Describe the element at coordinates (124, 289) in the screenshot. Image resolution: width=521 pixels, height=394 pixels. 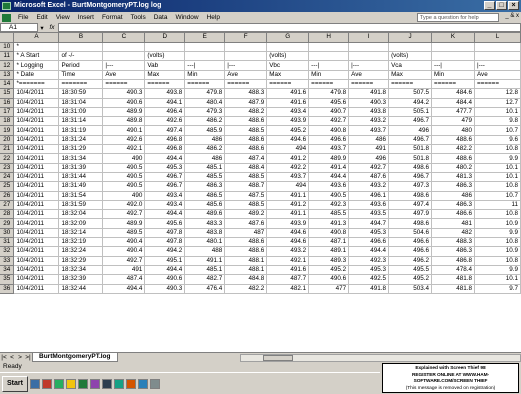
I see `cell-c: 494.4` at that location.